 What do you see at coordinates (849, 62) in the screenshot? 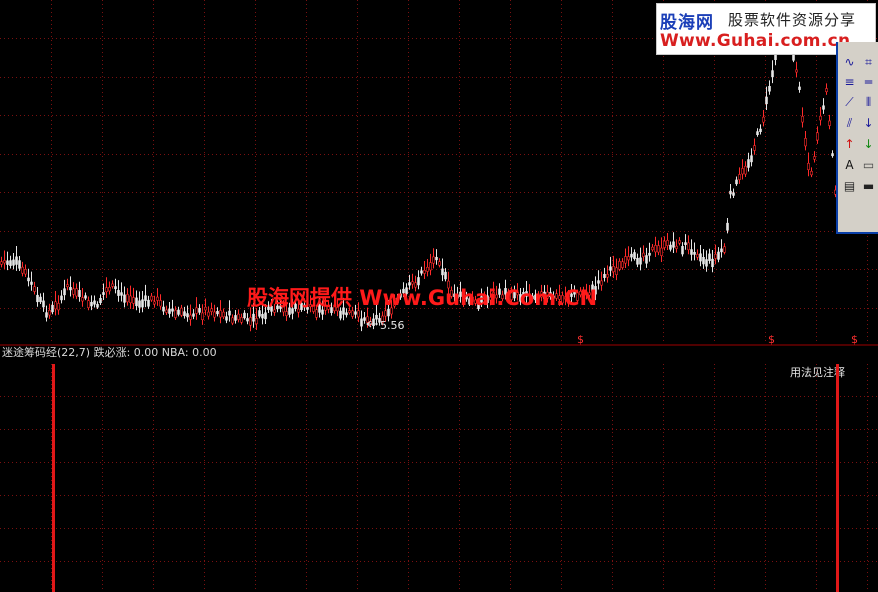
I see `wave-icon: ∿` at bounding box center [849, 62].